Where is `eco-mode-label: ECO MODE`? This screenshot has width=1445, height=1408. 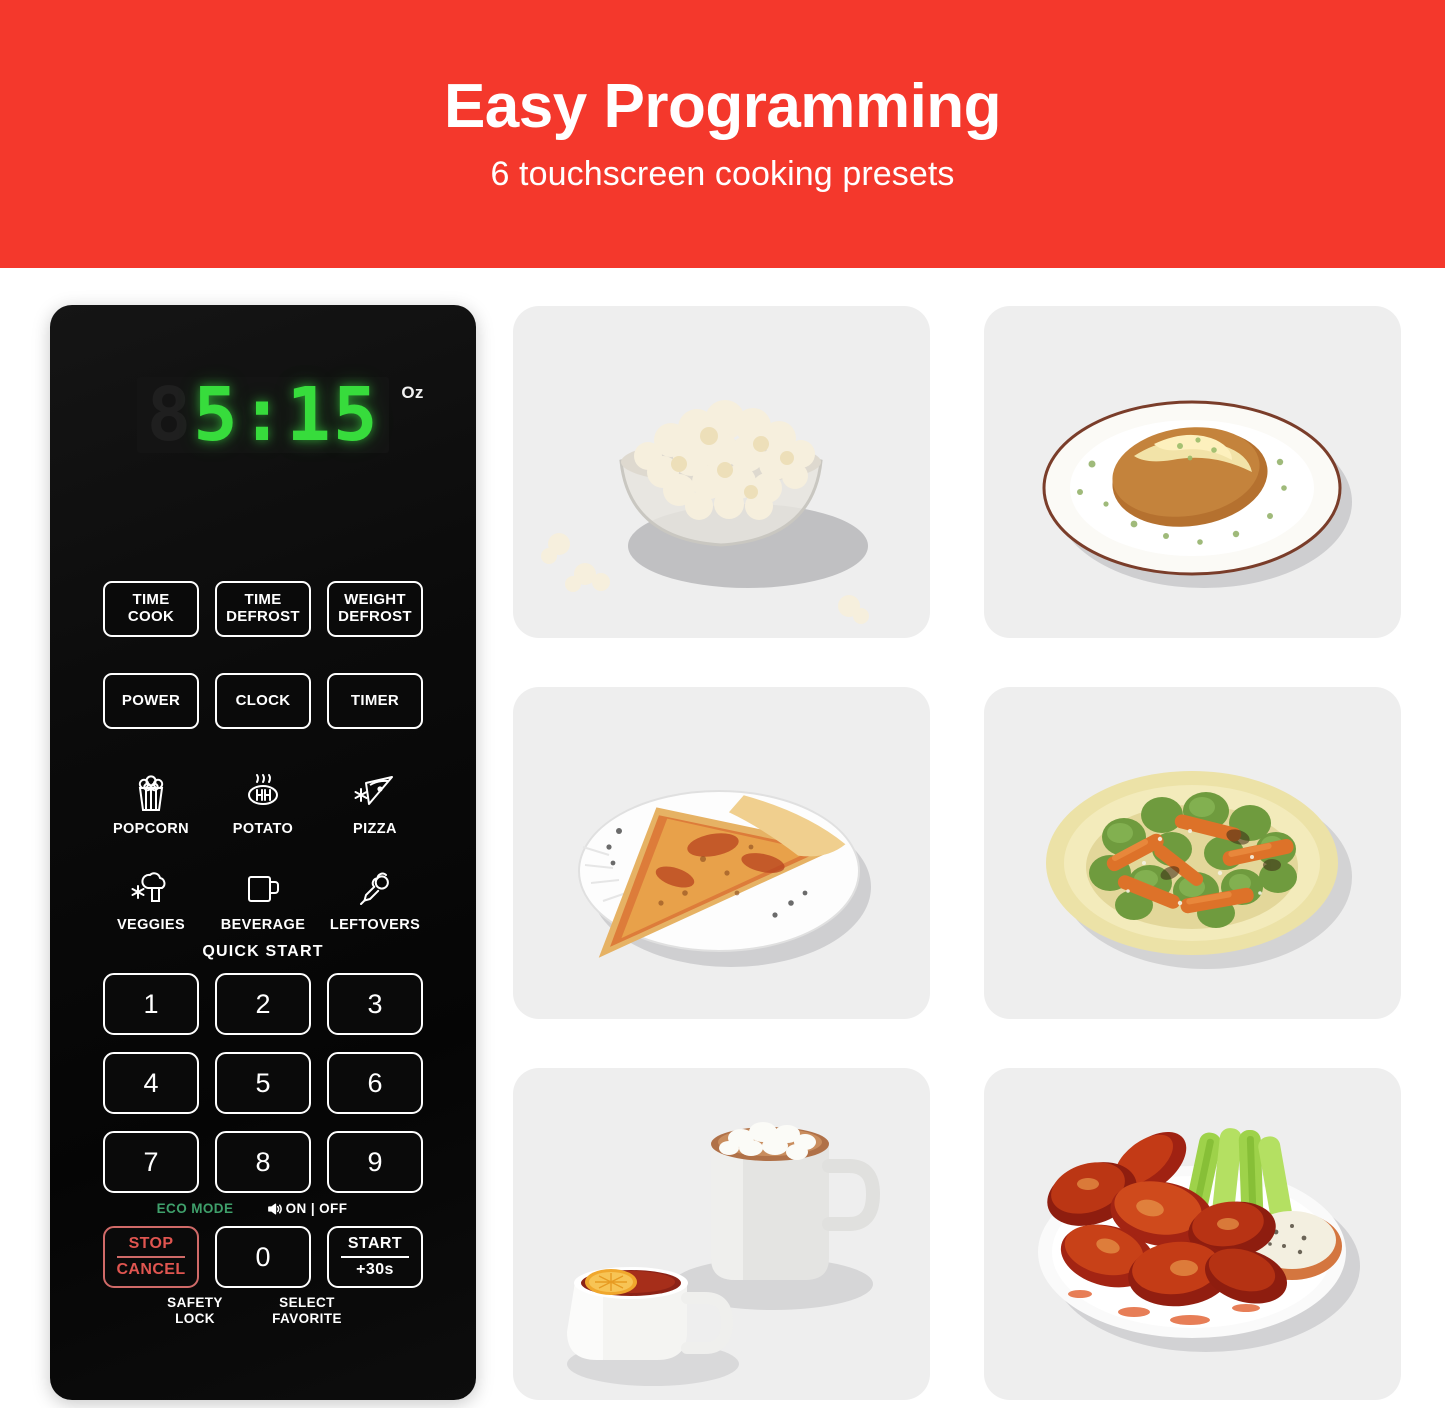 eco-mode-label: ECO MODE is located at coordinates (195, 1208).